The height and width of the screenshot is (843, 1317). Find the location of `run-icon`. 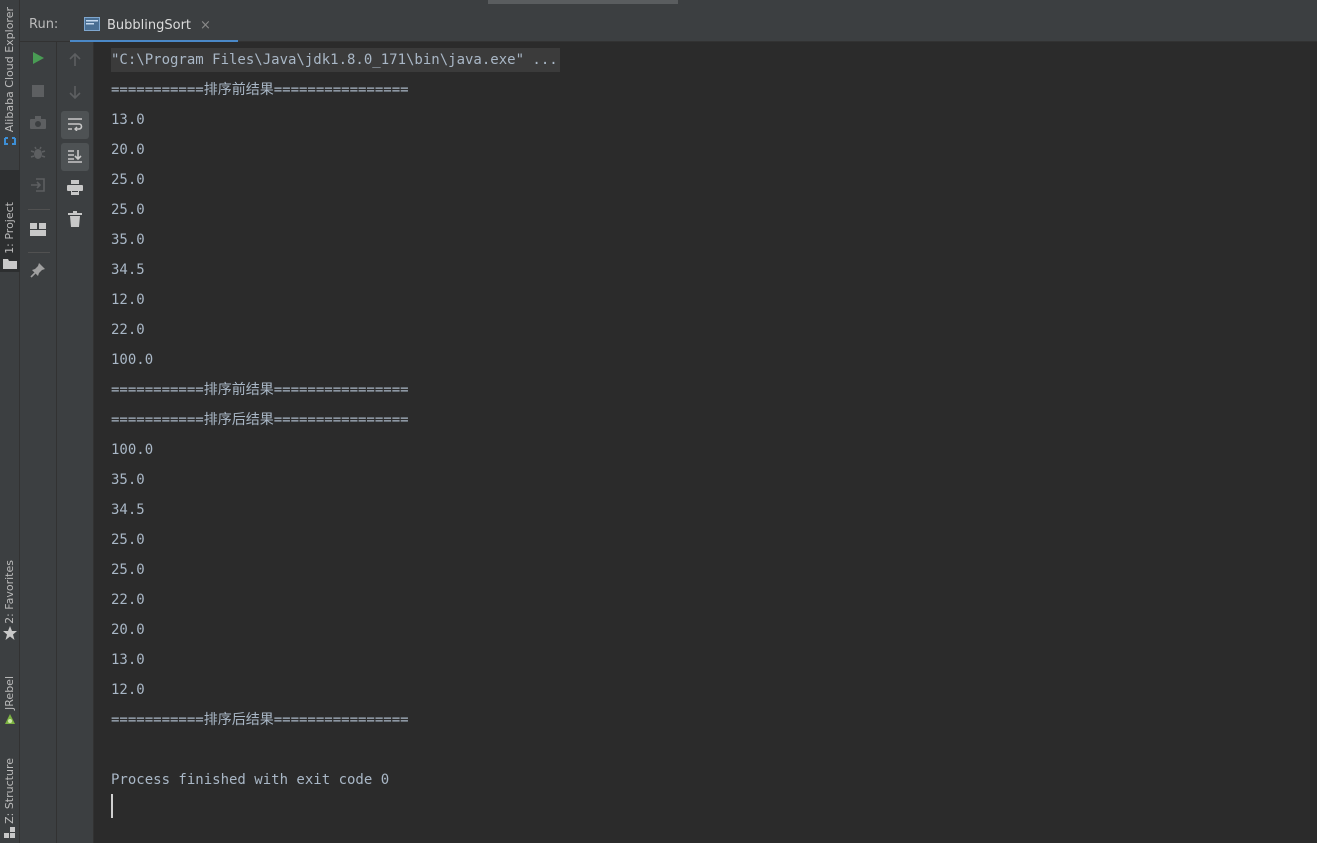

run-icon is located at coordinates (38, 59).